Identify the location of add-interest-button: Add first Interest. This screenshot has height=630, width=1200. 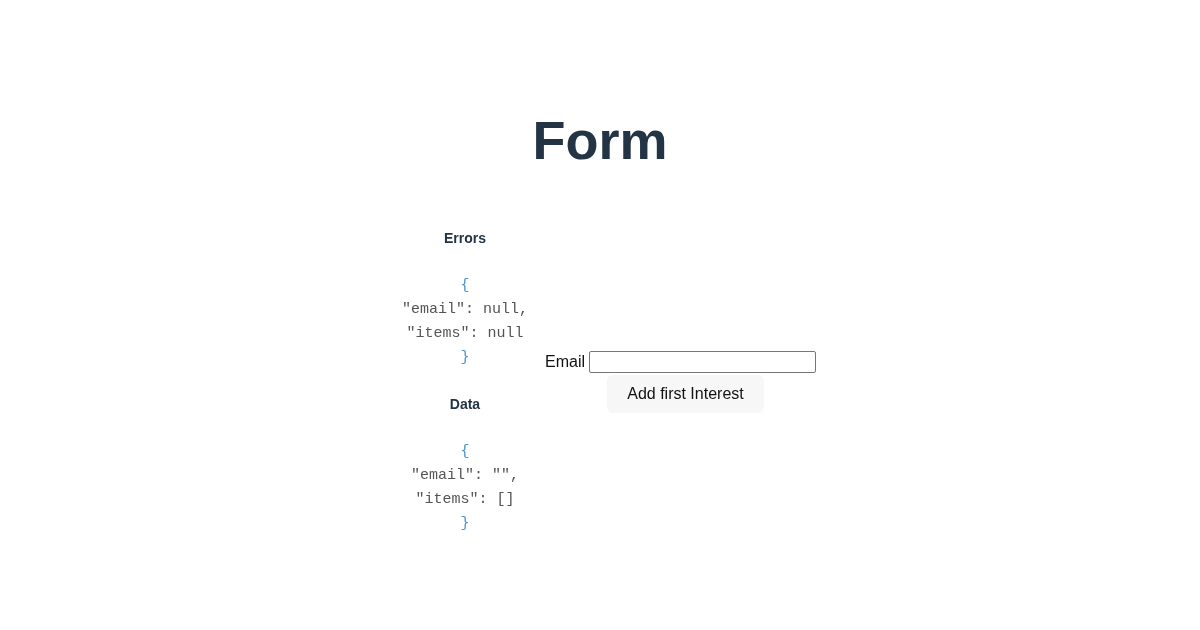
(685, 394).